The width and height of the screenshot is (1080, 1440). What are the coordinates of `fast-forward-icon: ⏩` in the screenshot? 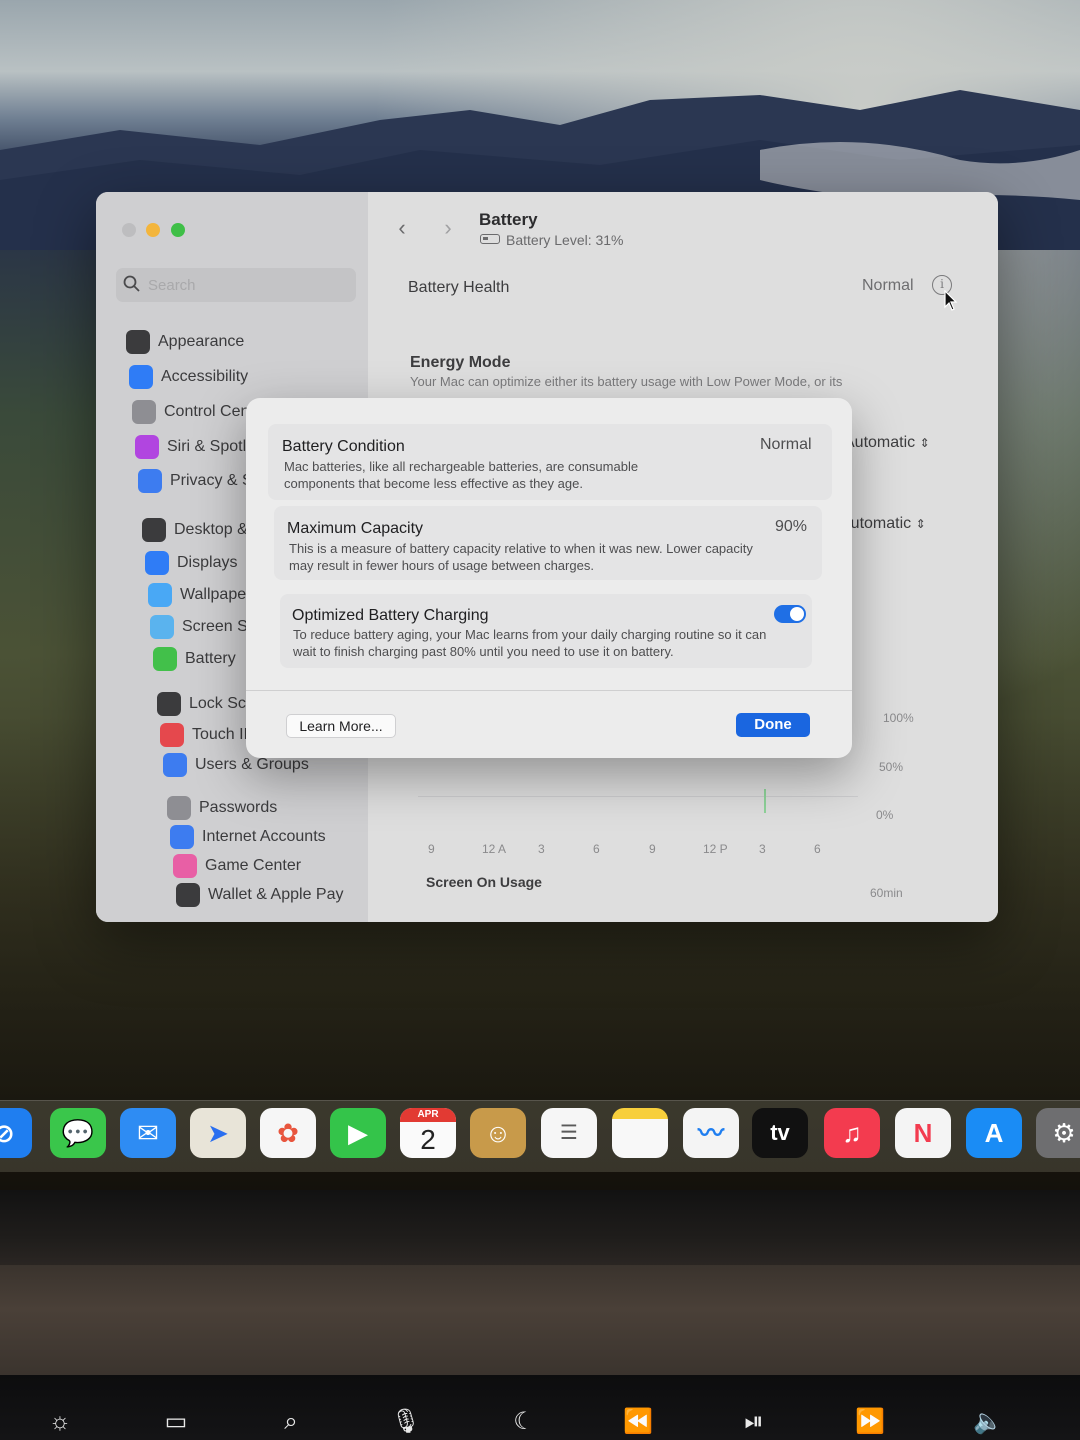 It's located at (870, 1422).